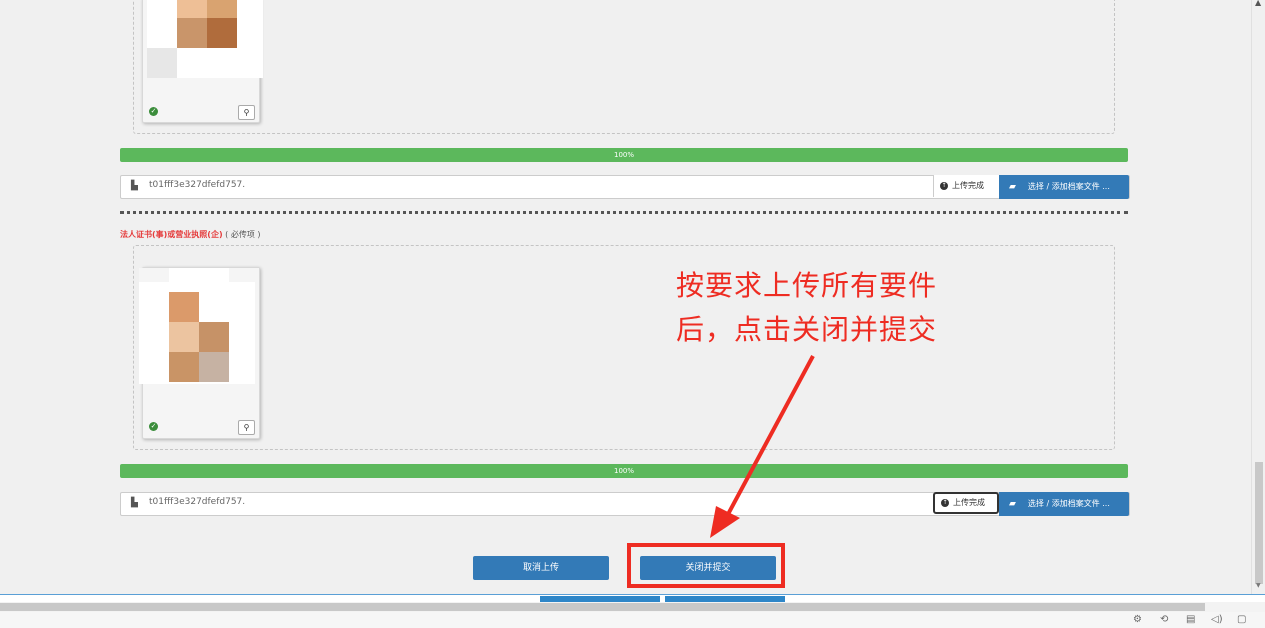 This screenshot has height=628, width=1265. I want to click on sync-icon: ⟲, so click(1164, 619).